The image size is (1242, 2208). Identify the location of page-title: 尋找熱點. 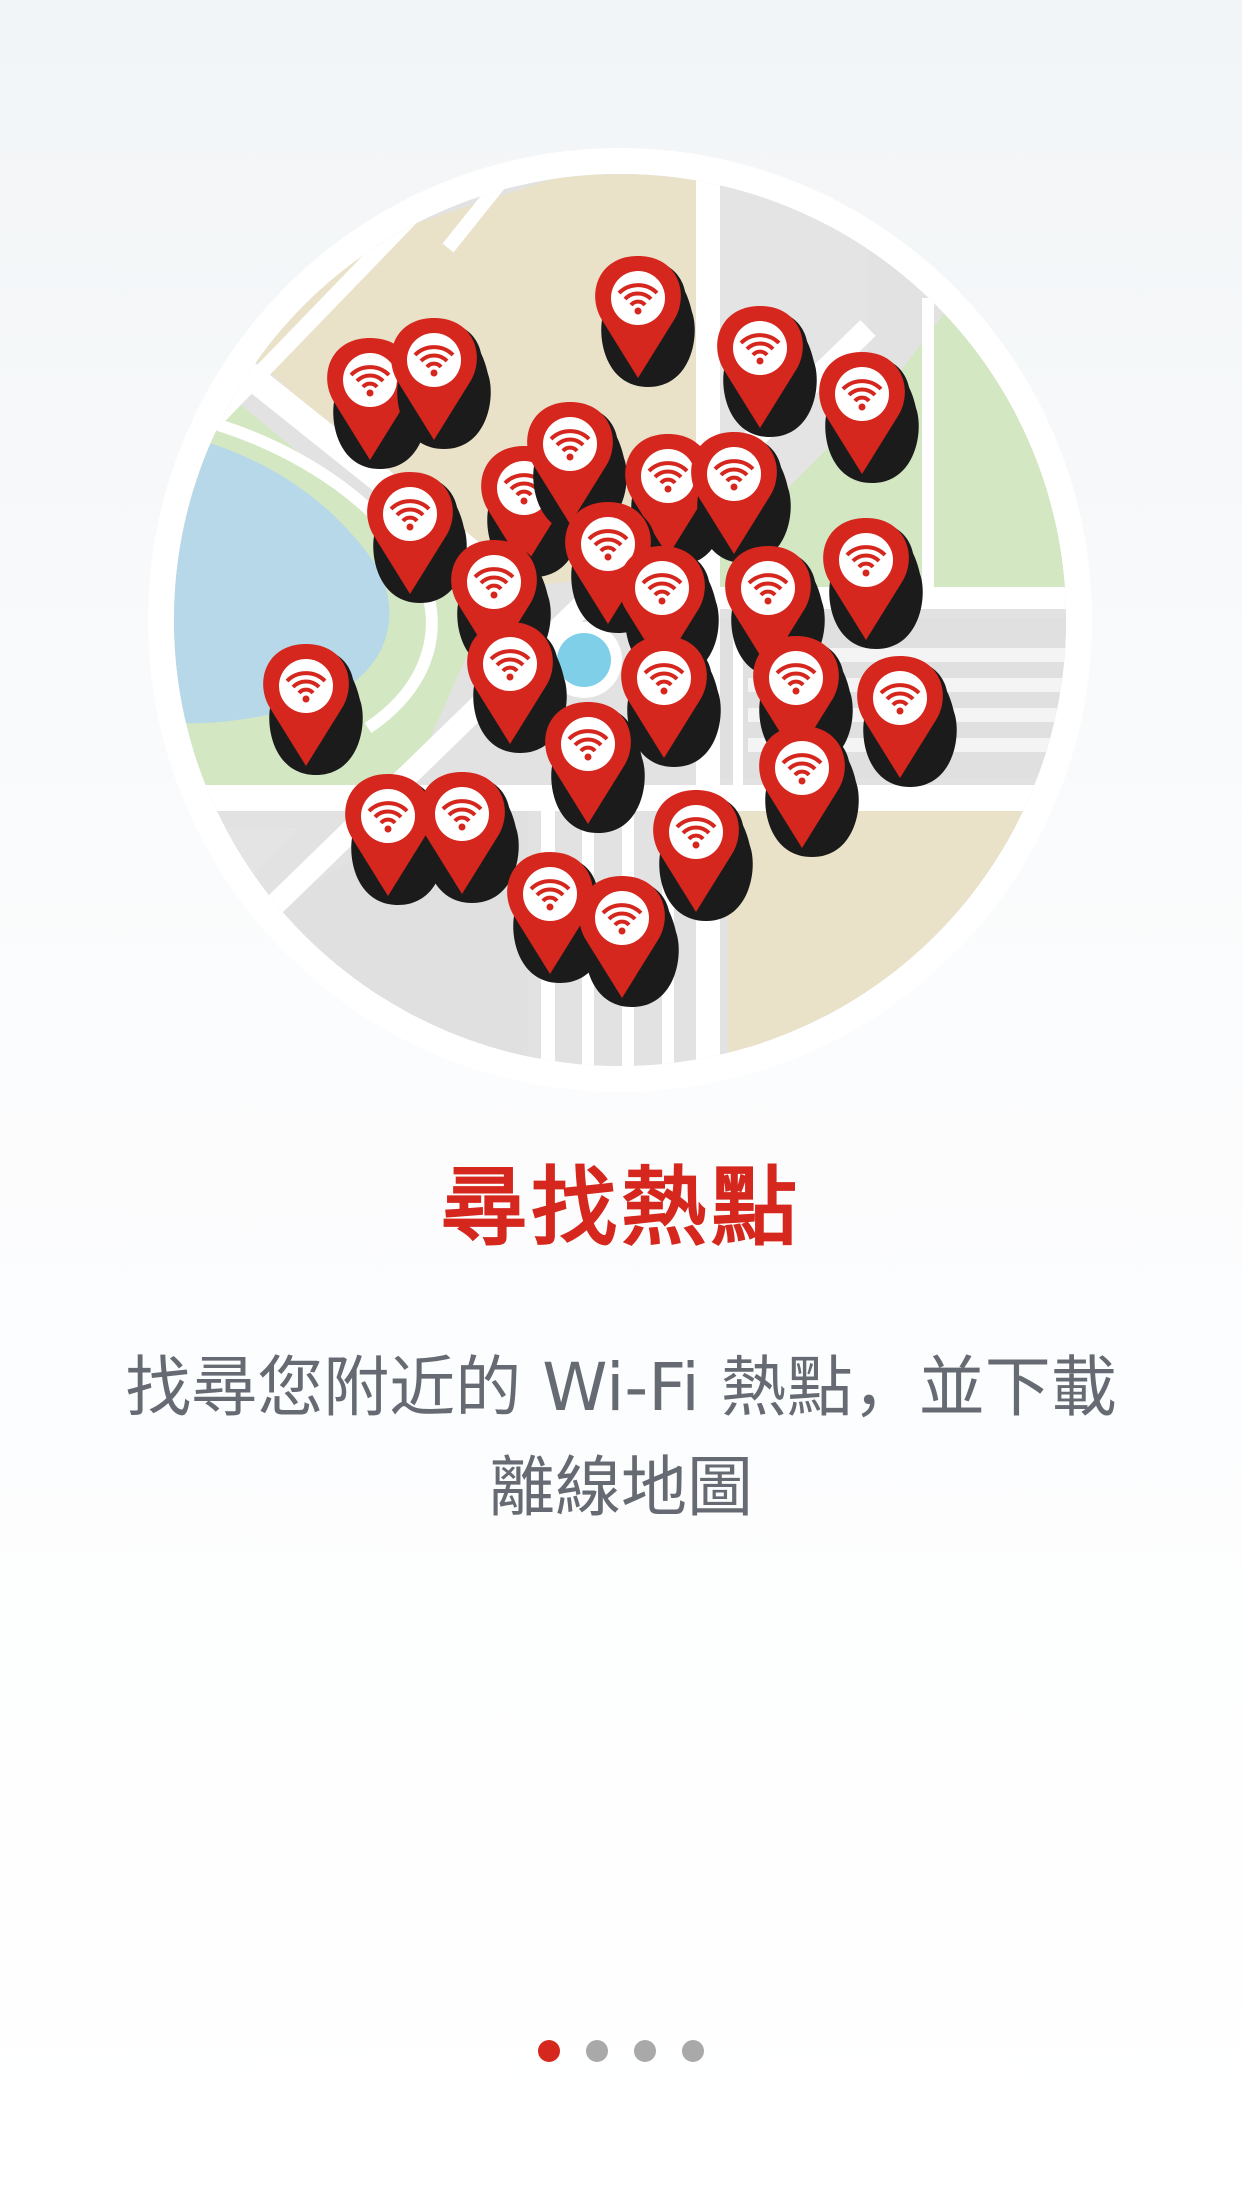
(621, 1208).